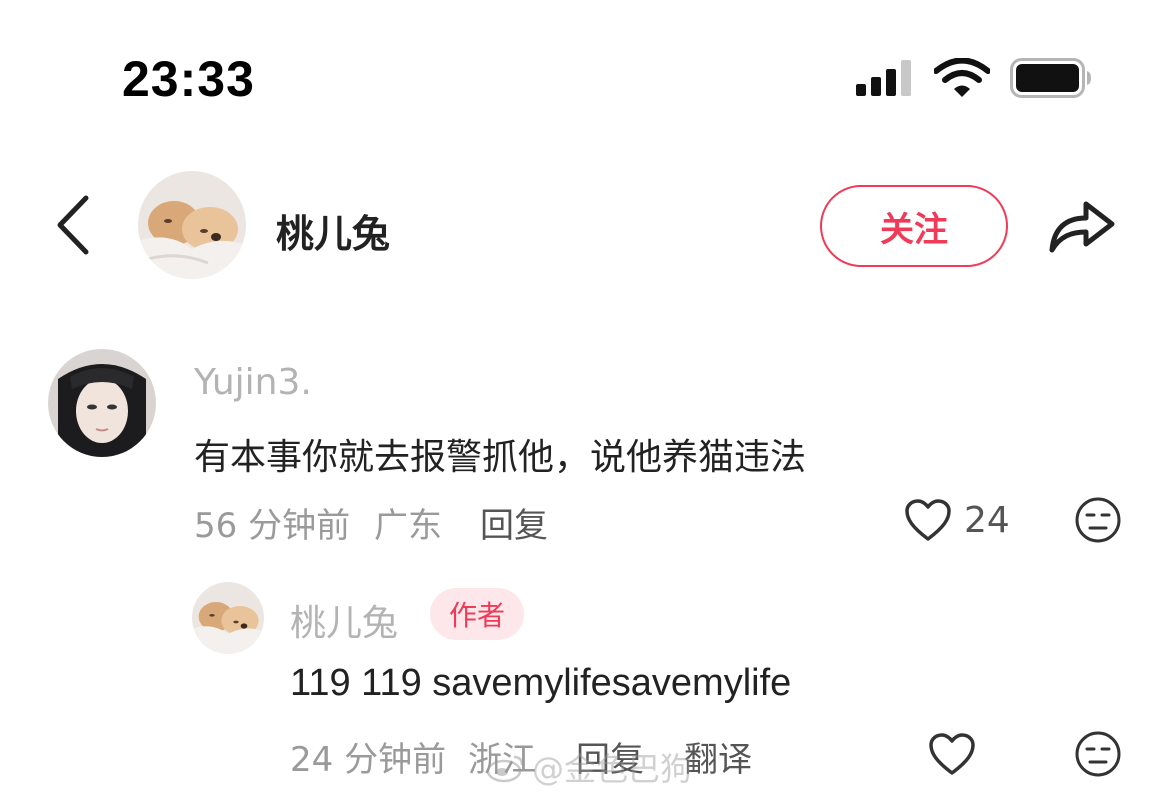  What do you see at coordinates (477, 614) in the screenshot?
I see `author-badge: 作者` at bounding box center [477, 614].